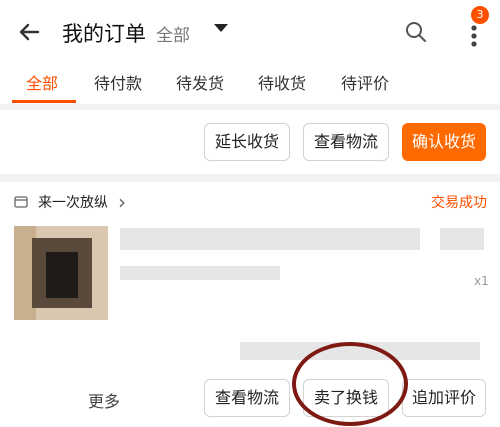 The width and height of the screenshot is (500, 427). I want to click on confirm-receipt-button: 确认收货, so click(444, 142).